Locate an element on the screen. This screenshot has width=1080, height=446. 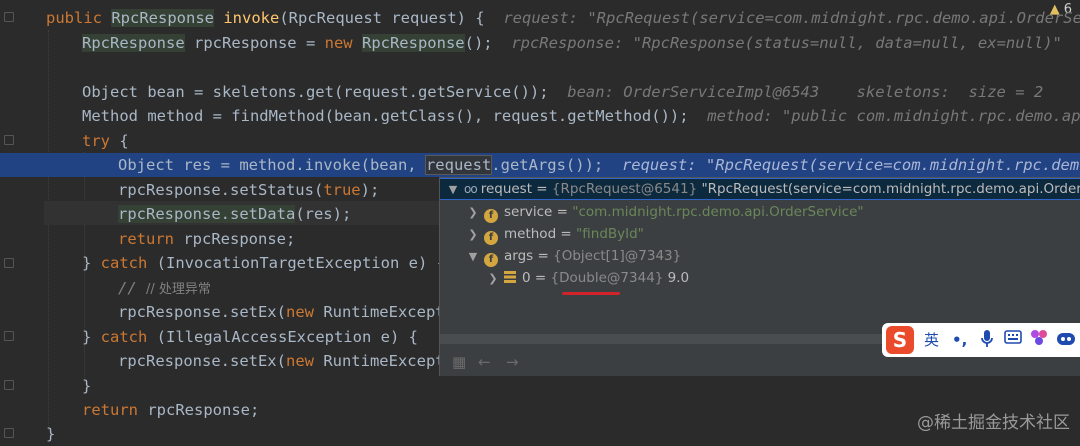
ime-toolbar: S 英 •, is located at coordinates (981, 340).